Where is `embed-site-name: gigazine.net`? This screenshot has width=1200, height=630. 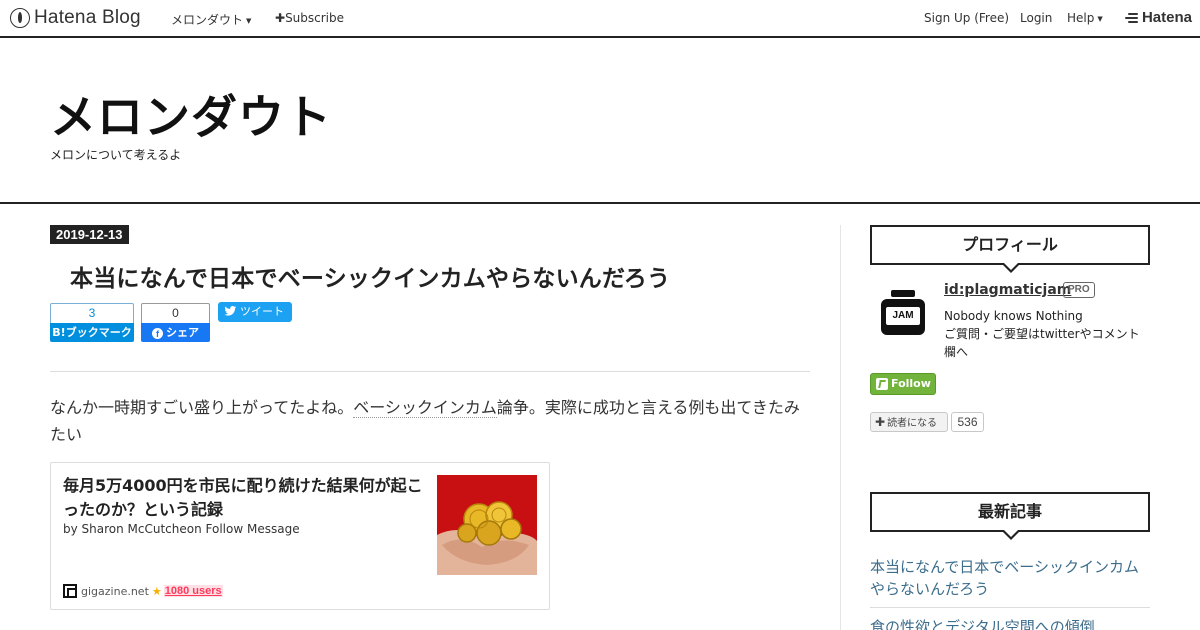 embed-site-name: gigazine.net is located at coordinates (115, 591).